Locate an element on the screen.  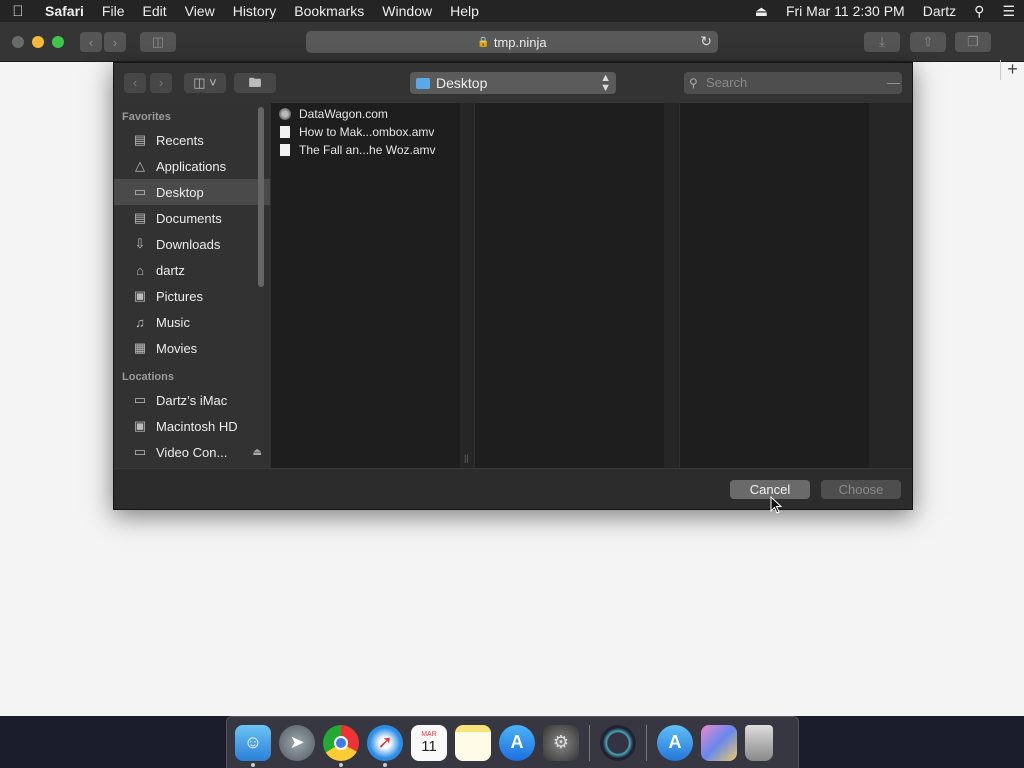
downloads-icon: ⤓ is located at coordinates (882, 42).